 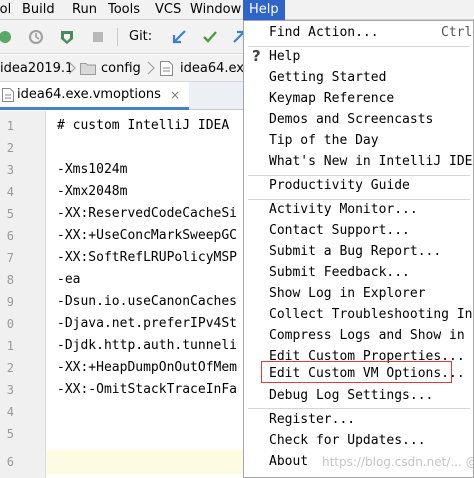 I want to click on line-number-gutter: 1 2 3 4 5 6 7 8 9 0 1 2 3 4 5 6, so click(x=23, y=294).